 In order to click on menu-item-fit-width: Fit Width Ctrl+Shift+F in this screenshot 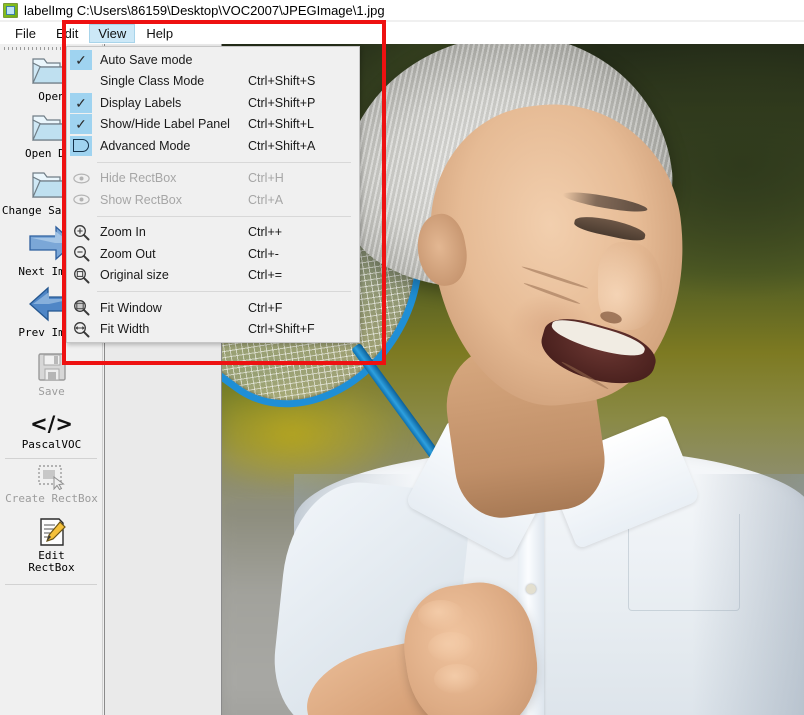, I will do `click(213, 330)`.